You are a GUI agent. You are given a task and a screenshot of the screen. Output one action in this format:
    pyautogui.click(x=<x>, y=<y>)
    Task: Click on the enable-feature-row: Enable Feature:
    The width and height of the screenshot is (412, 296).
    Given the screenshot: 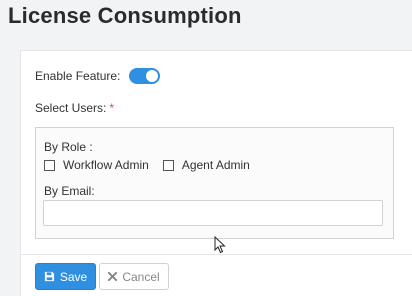 What is the action you would take?
    pyautogui.click(x=98, y=76)
    